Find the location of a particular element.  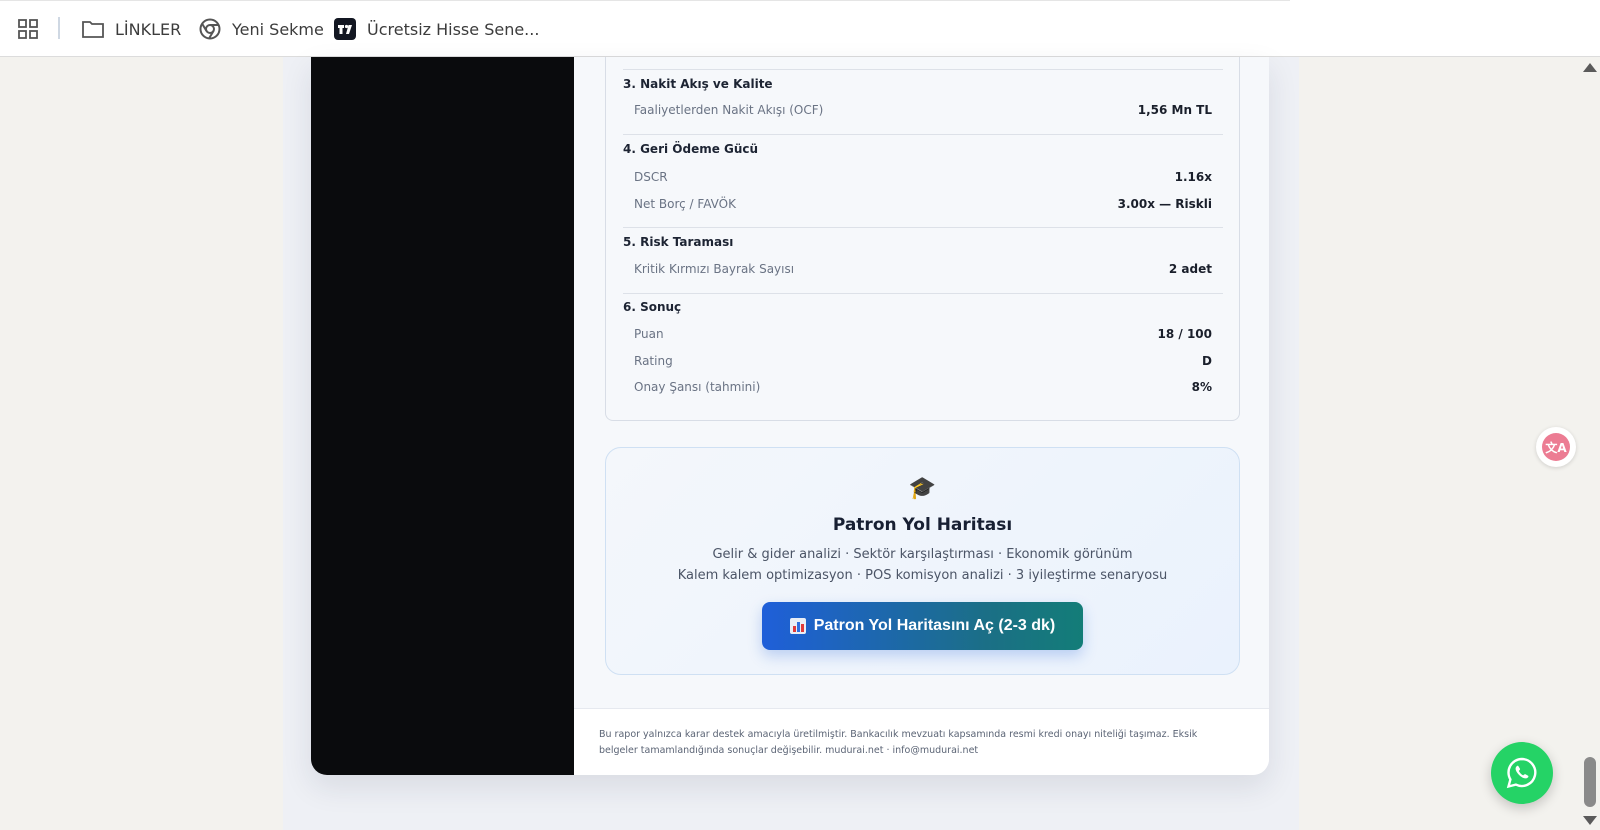

bookmark-yeni-sekme: Yeni Sekme is located at coordinates (261, 29).